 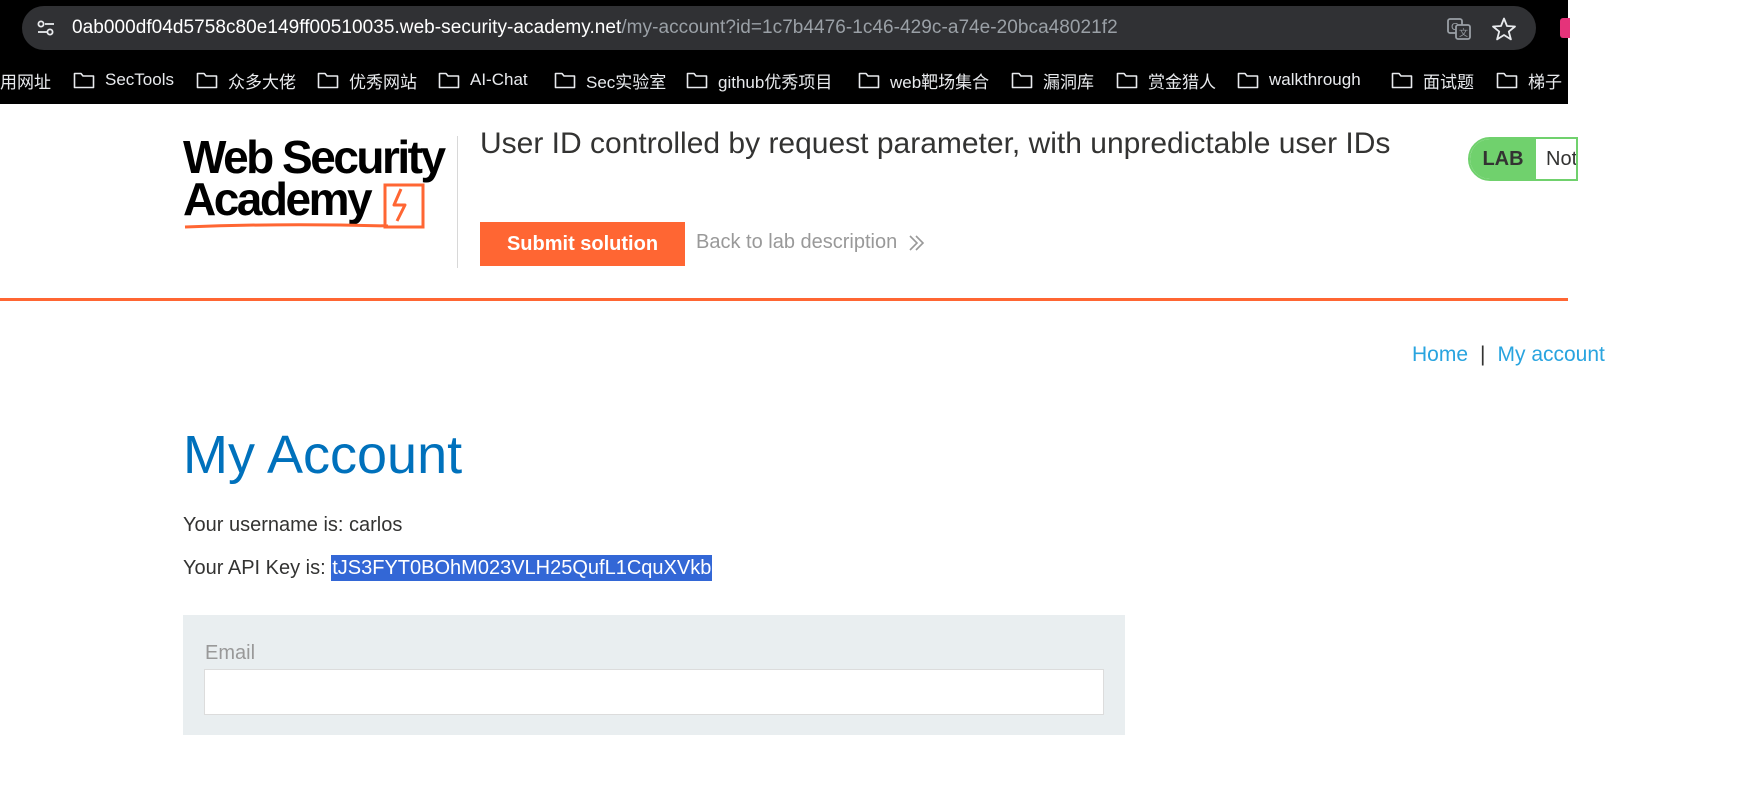 I want to click on bookmark-folder: 梯子, so click(x=1529, y=80).